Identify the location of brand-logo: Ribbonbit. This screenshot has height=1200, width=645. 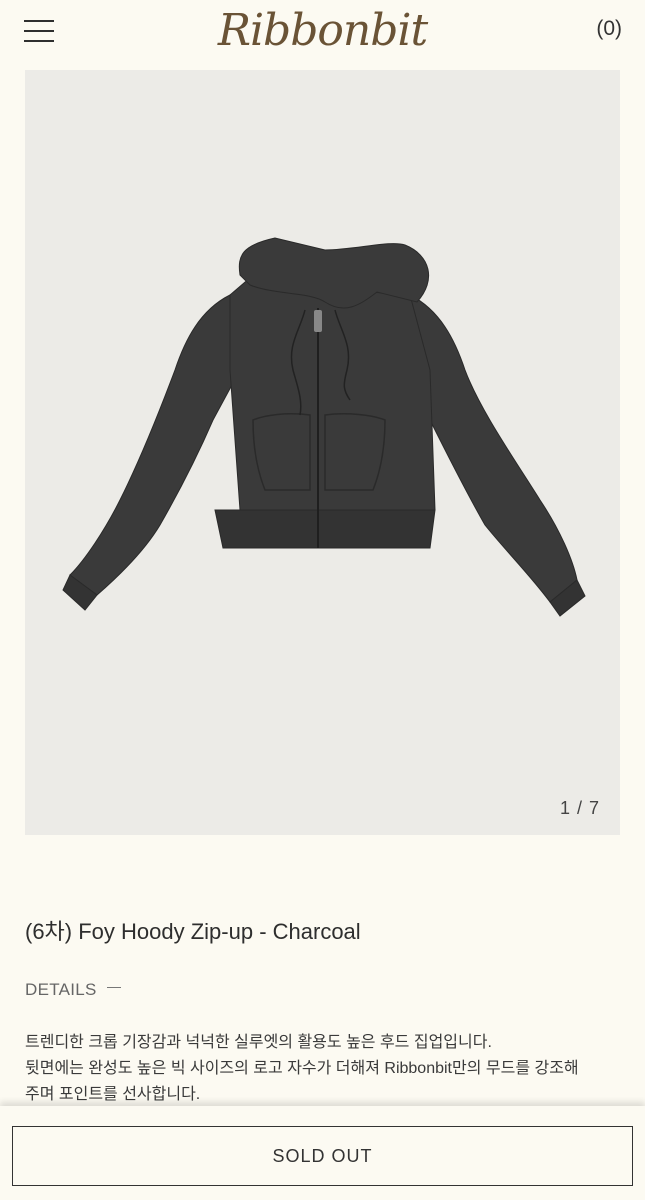
(322, 31).